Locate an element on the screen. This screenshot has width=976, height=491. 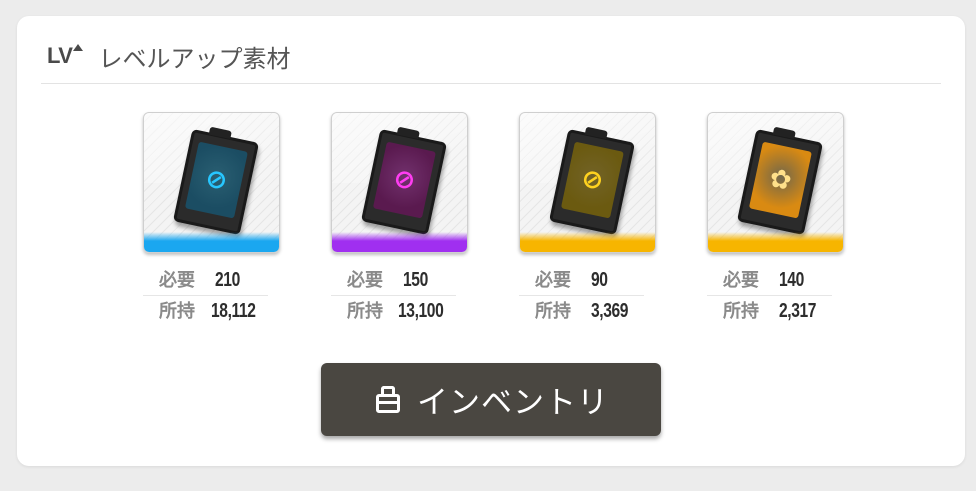
material-item-blue: ⊘ 必要 210 所持 18,112 is located at coordinates (211, 219).